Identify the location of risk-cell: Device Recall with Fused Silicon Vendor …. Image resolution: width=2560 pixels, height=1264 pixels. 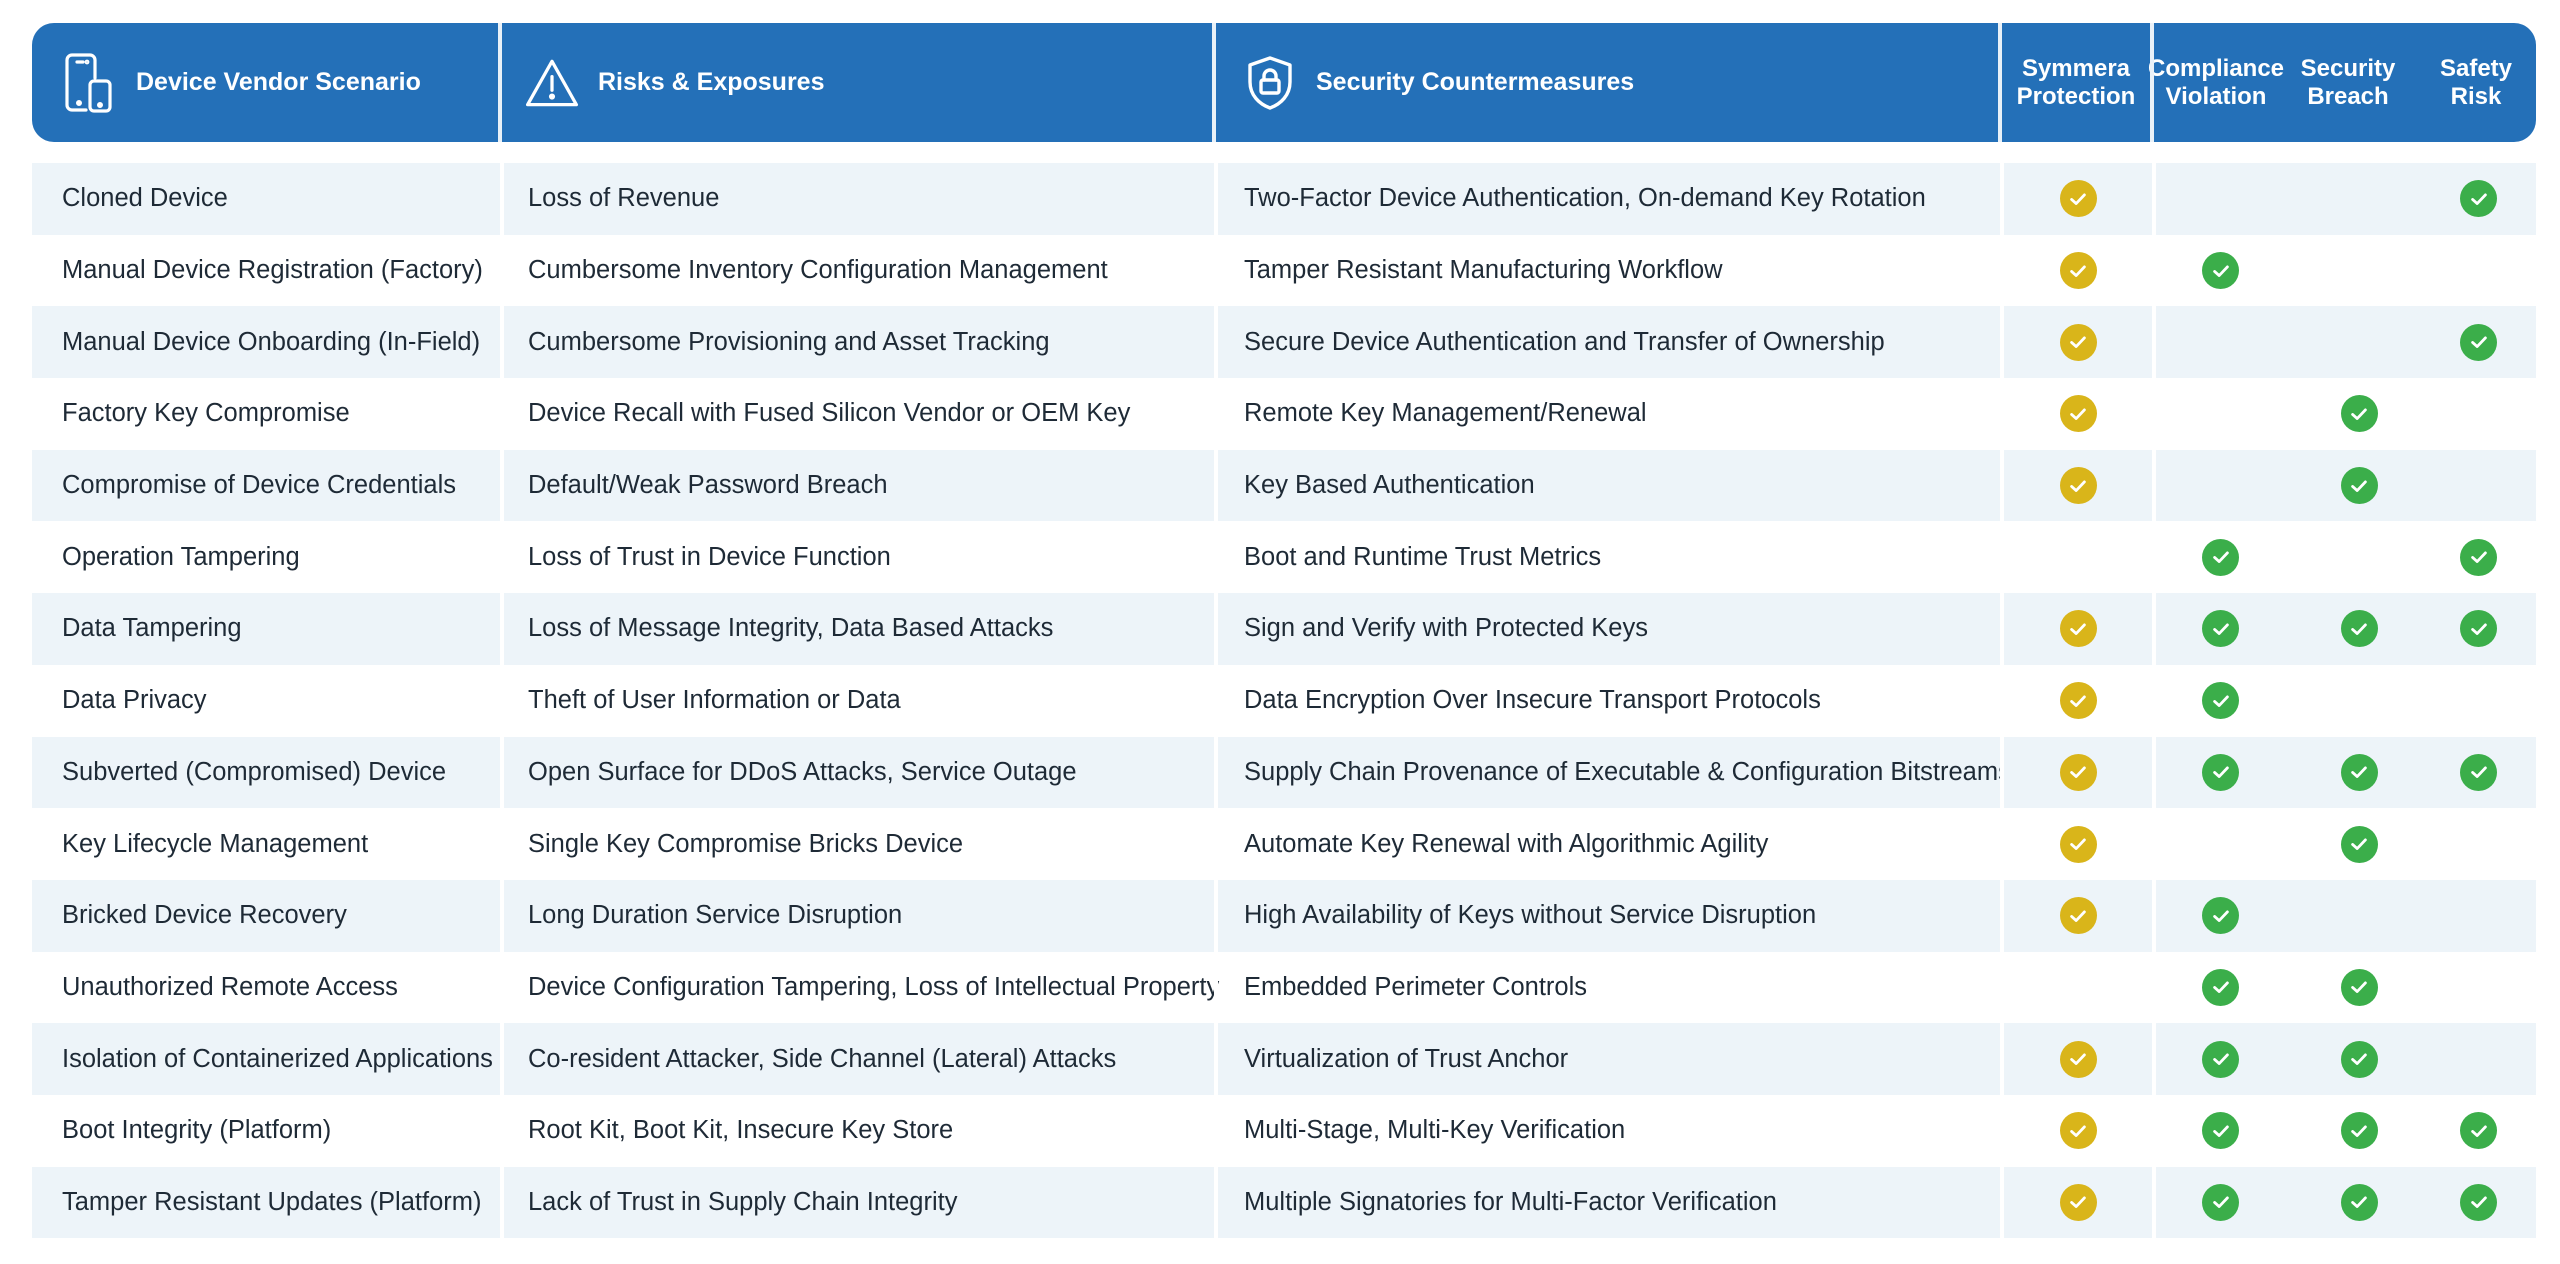
(857, 414).